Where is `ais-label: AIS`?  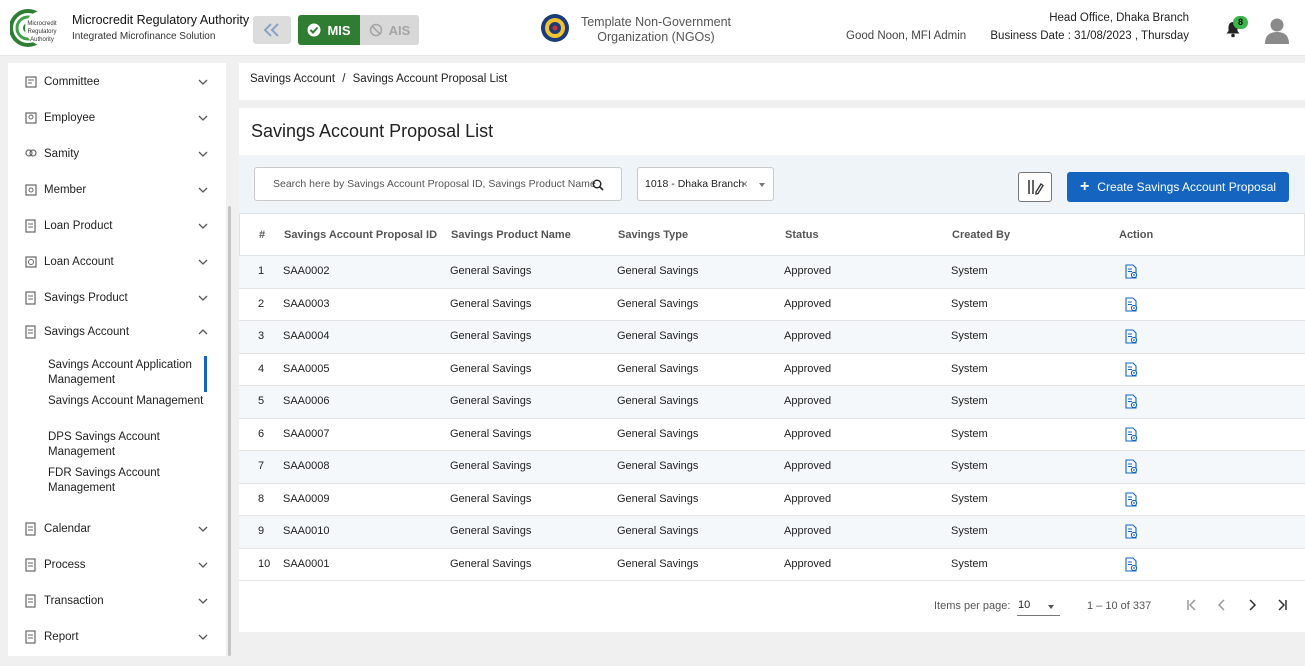
ais-label: AIS is located at coordinates (399, 30).